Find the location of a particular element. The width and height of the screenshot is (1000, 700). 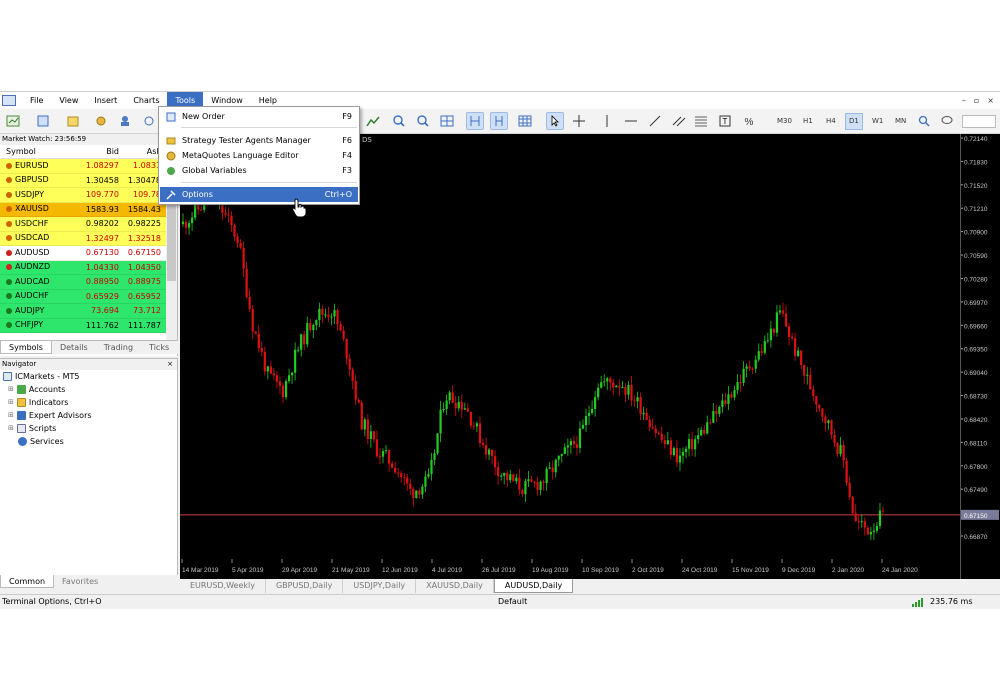

trend-line-icon is located at coordinates (655, 121).